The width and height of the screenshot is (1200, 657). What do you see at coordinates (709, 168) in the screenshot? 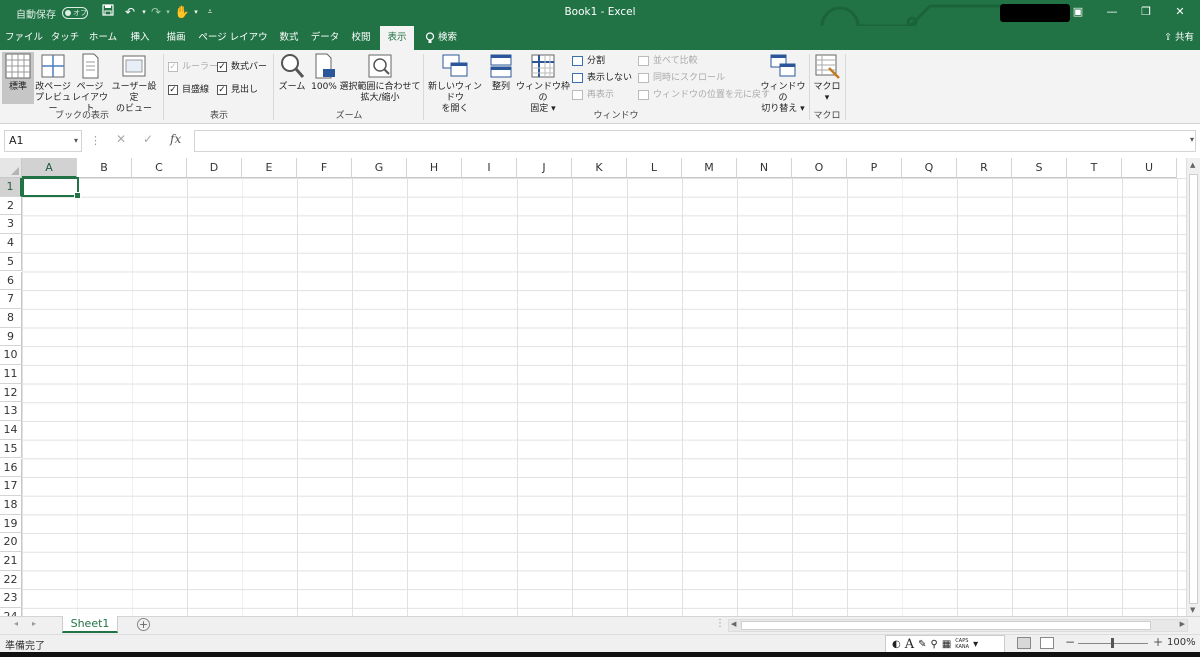
I see `column-header: M` at bounding box center [709, 168].